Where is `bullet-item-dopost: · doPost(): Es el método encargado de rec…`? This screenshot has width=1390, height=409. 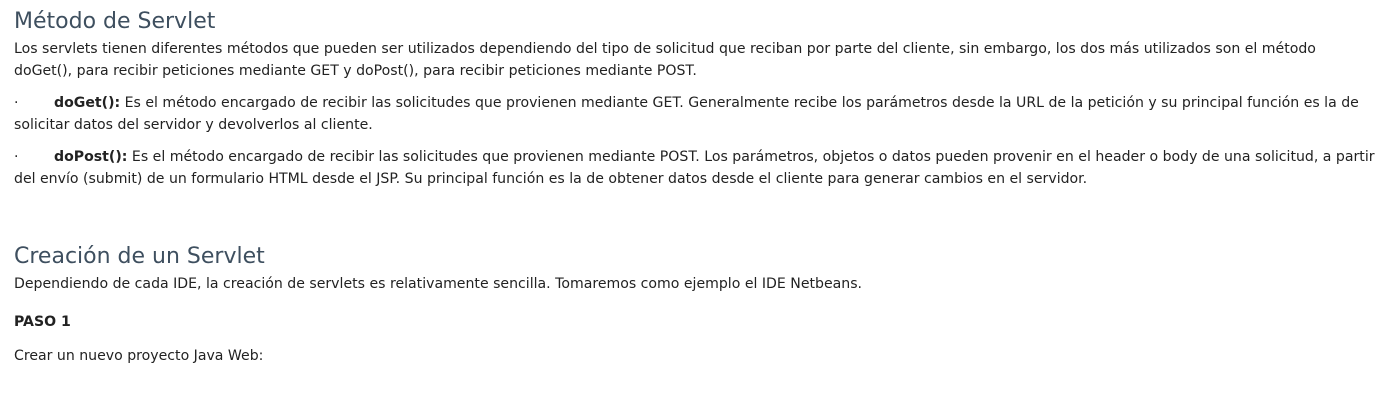
bullet-item-dopost: · doPost(): Es el método encargado de rec… is located at coordinates (695, 168).